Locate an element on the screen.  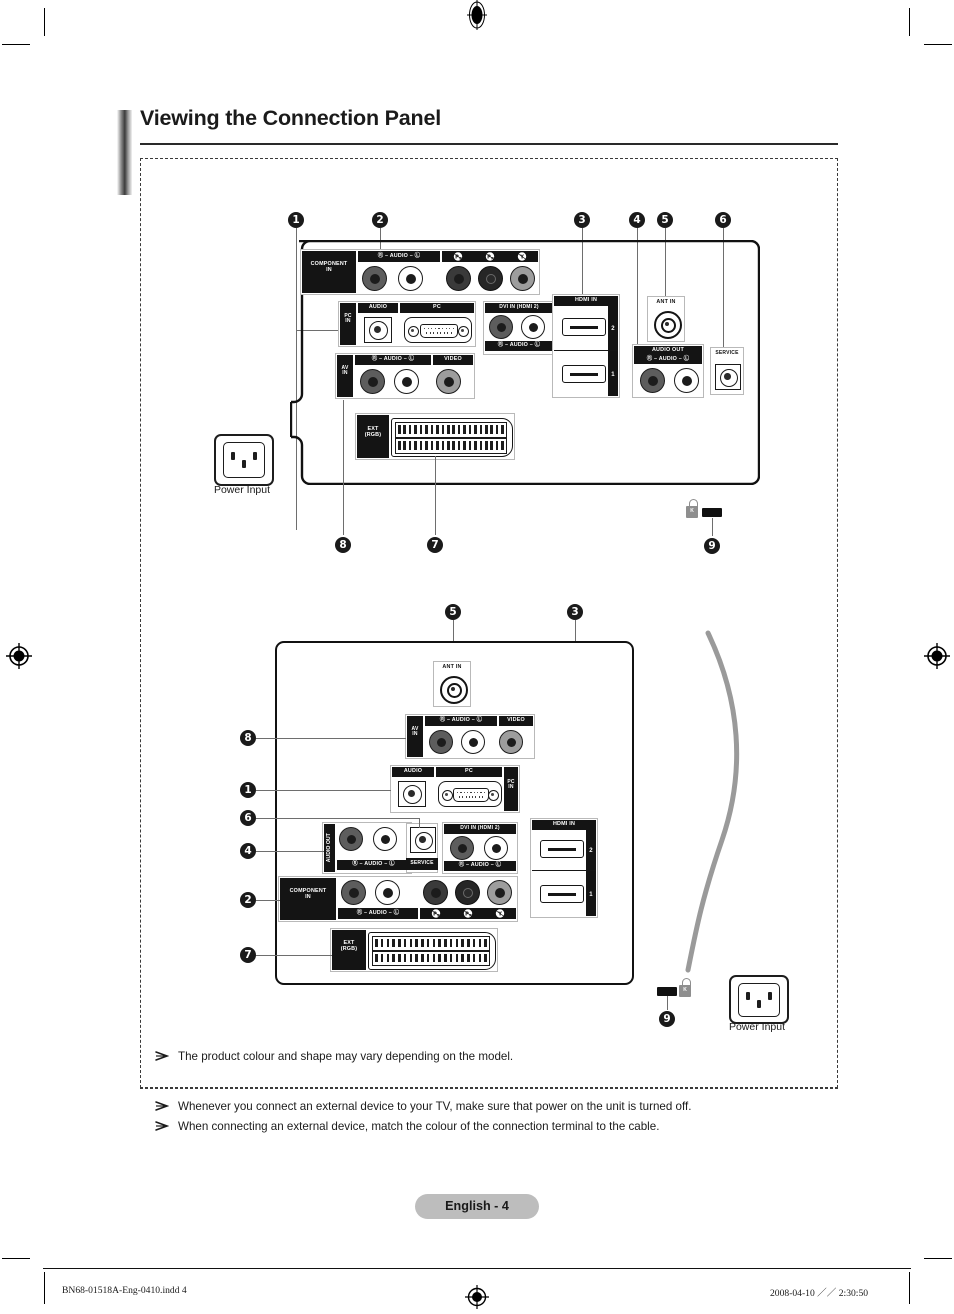
bottom-dvi-audio-r-jack is located at coordinates (462, 848).